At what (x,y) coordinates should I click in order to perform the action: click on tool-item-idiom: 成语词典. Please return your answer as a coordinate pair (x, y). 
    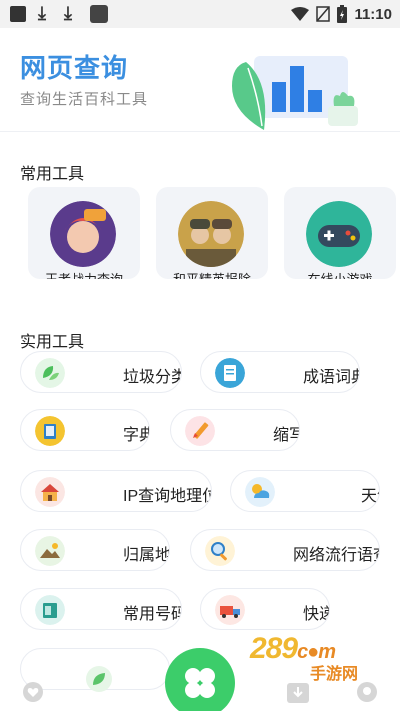
    Looking at the image, I should click on (280, 372).